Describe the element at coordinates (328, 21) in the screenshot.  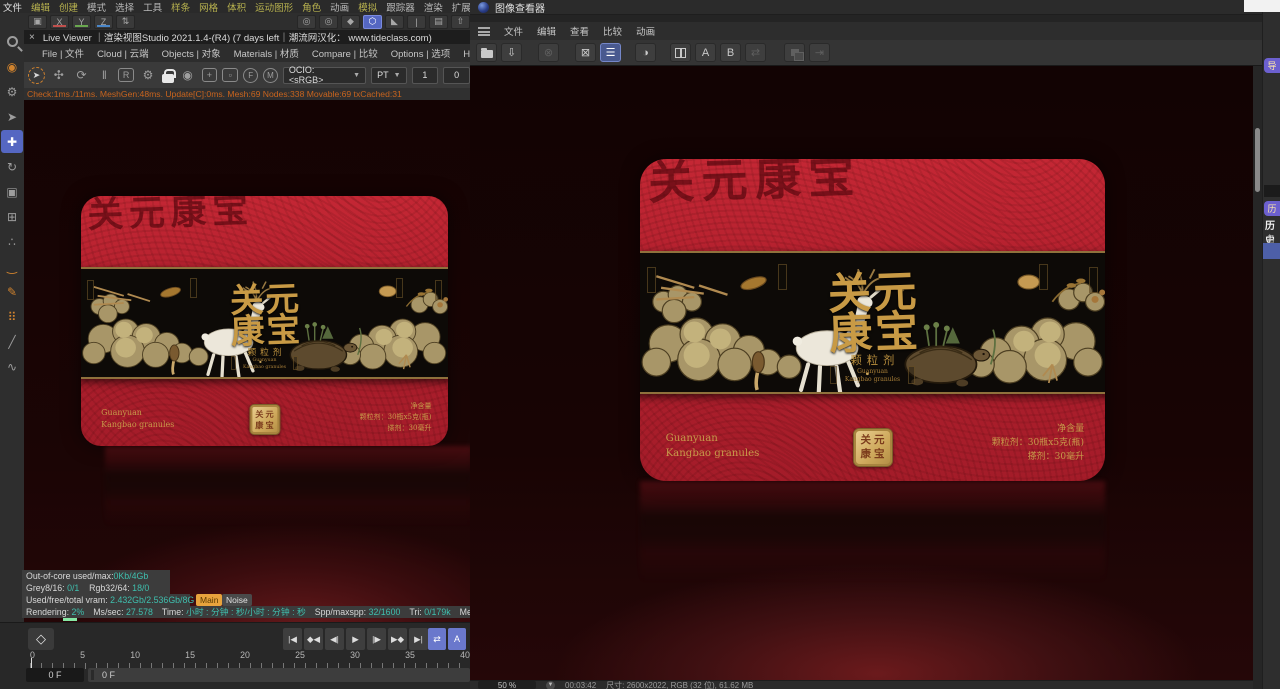
I see `render-settings-icon: ◎` at that location.